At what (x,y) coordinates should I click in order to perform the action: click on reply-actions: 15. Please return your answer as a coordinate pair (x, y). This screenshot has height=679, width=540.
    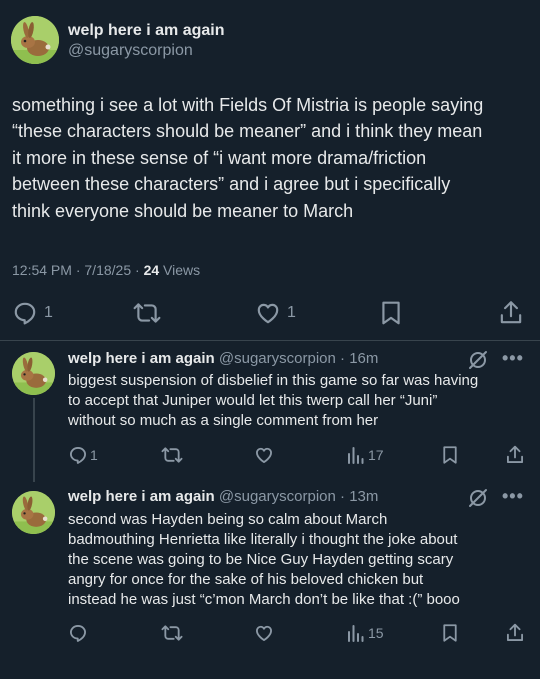
    Looking at the image, I should click on (270, 633).